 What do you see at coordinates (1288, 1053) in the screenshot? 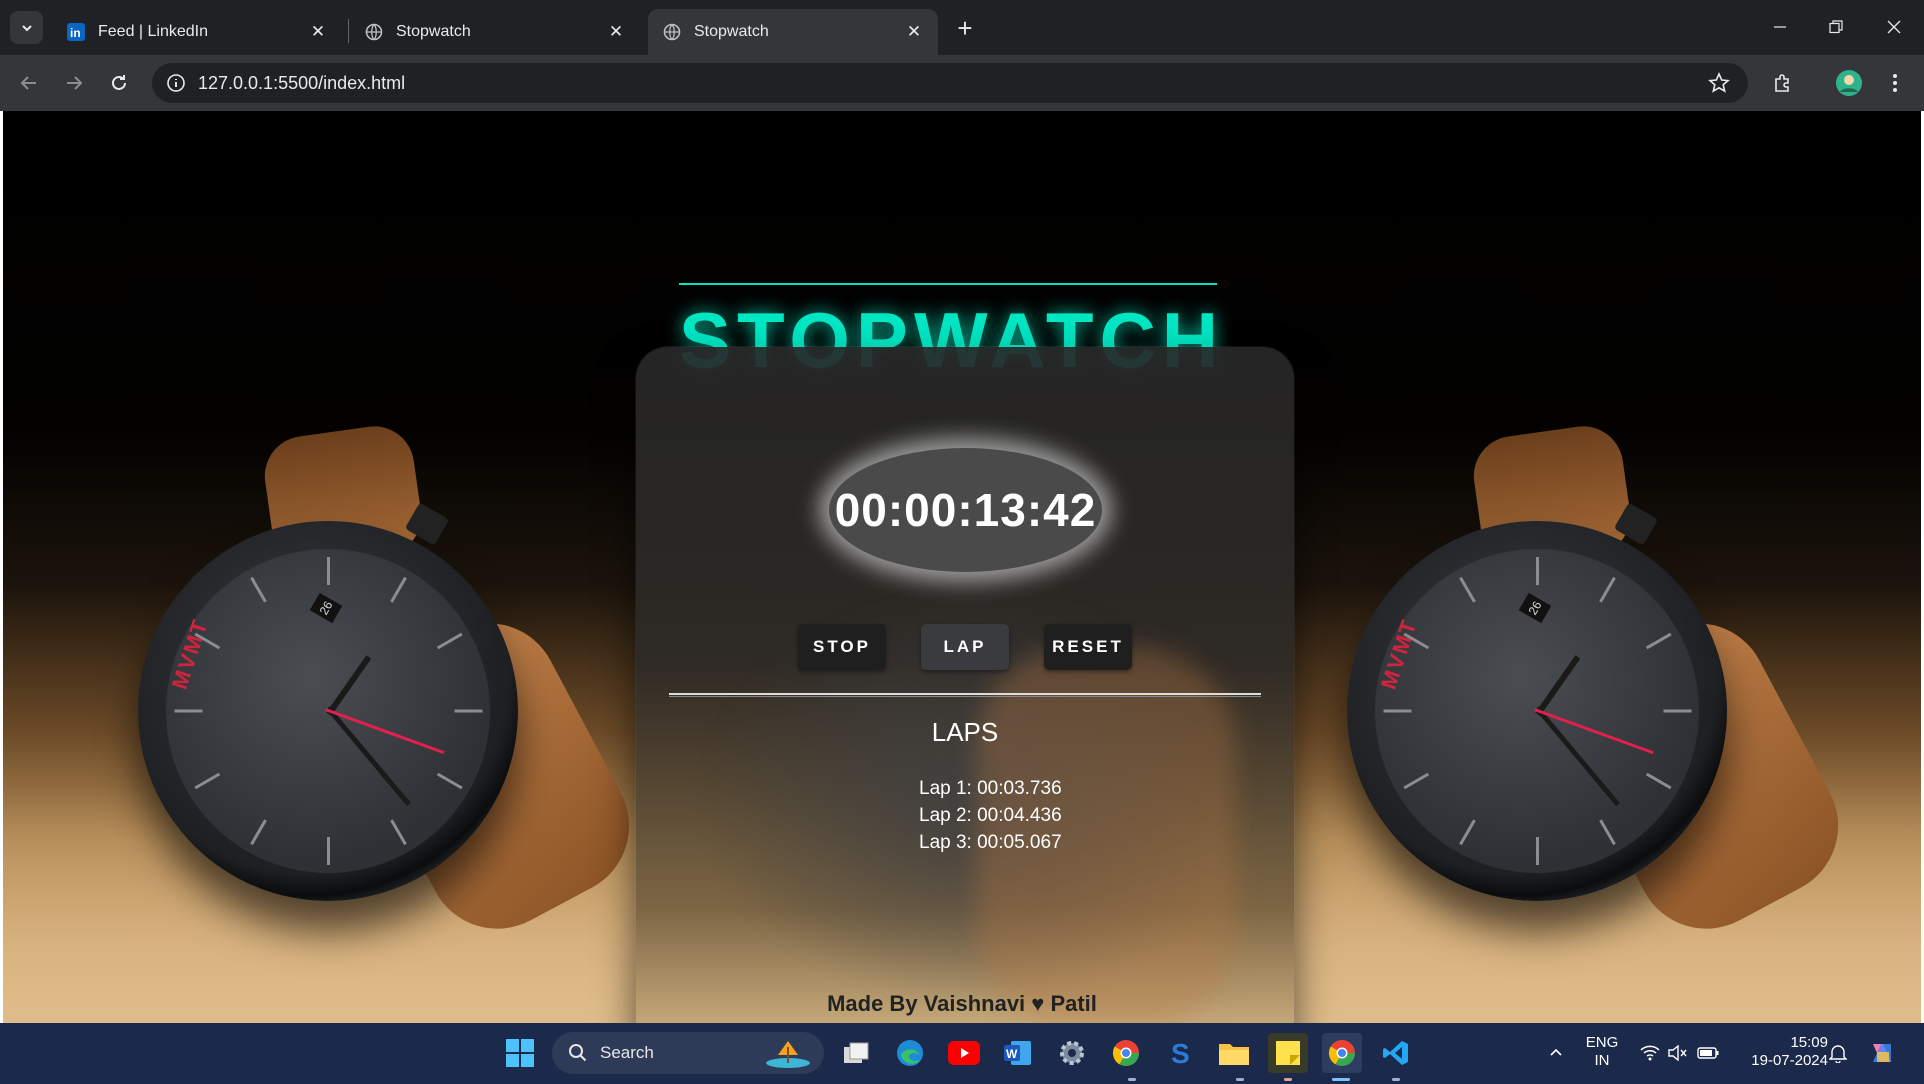
I see `sticky-notes-icon` at bounding box center [1288, 1053].